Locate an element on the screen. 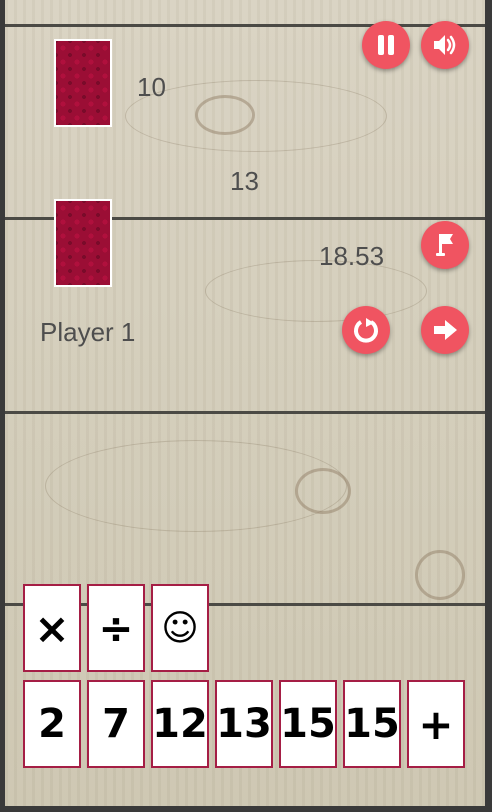 The height and width of the screenshot is (812, 492). undo-button is located at coordinates (366, 330).